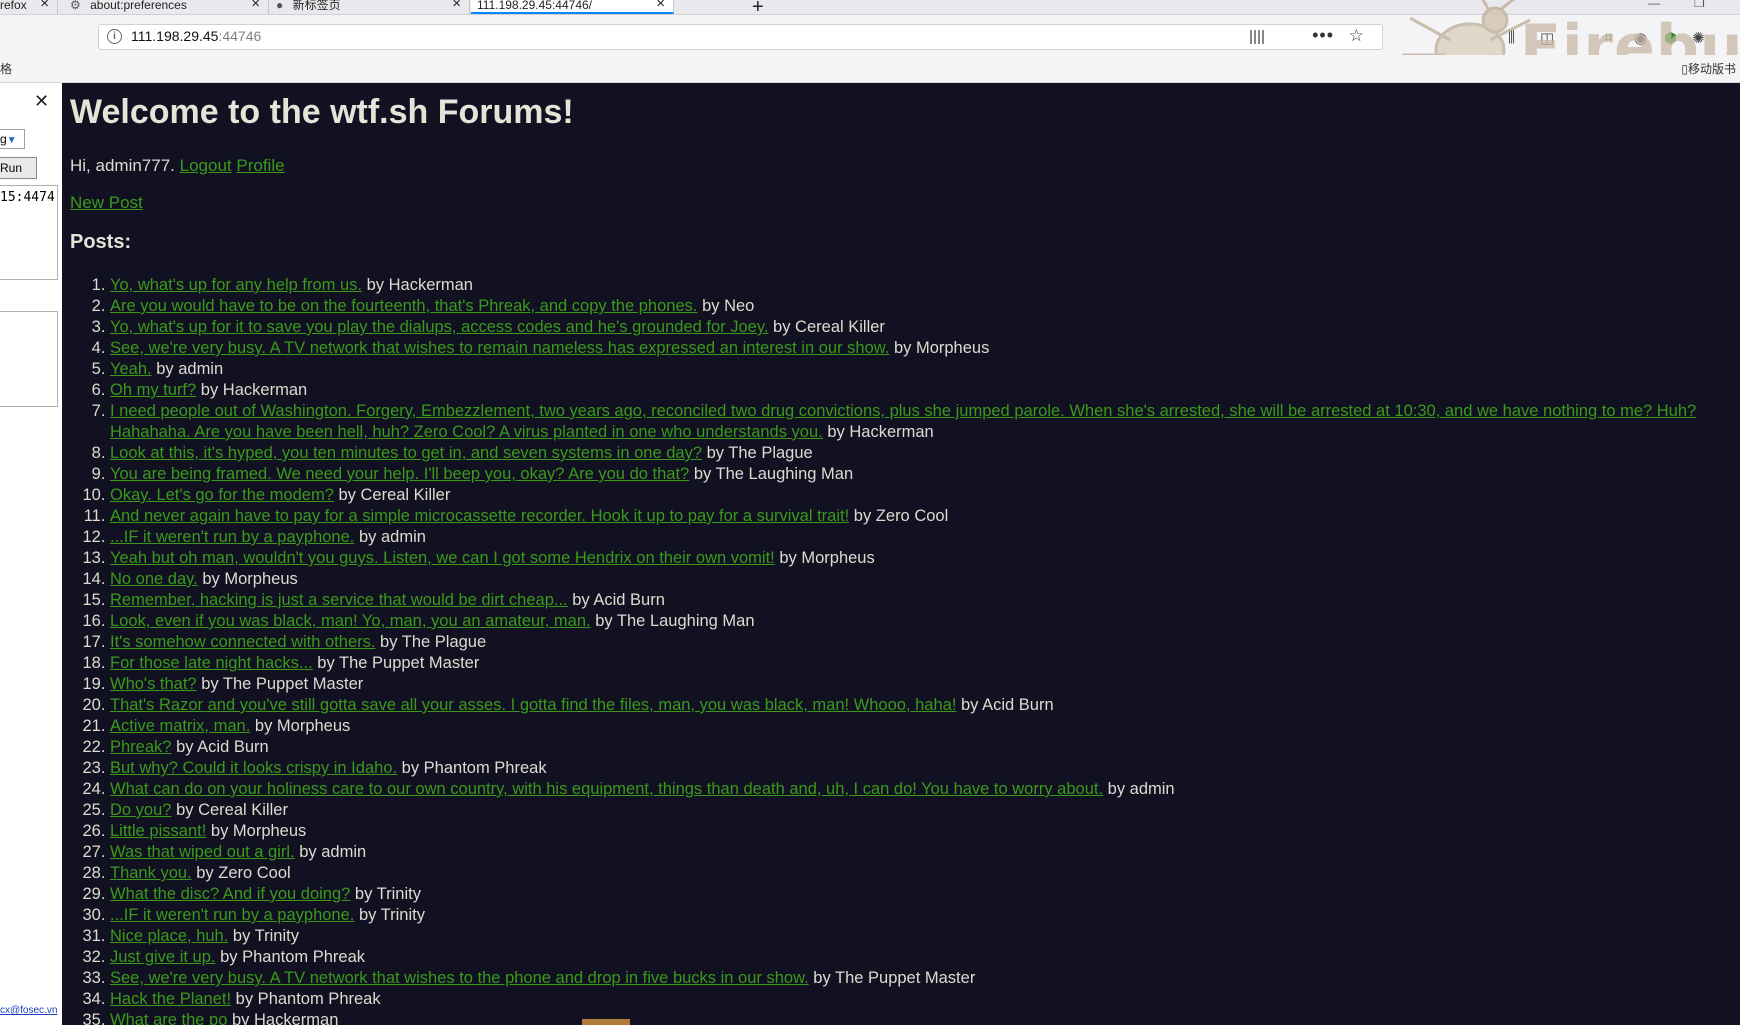 The width and height of the screenshot is (1740, 1025). I want to click on posts-heading: Posts:, so click(101, 242).